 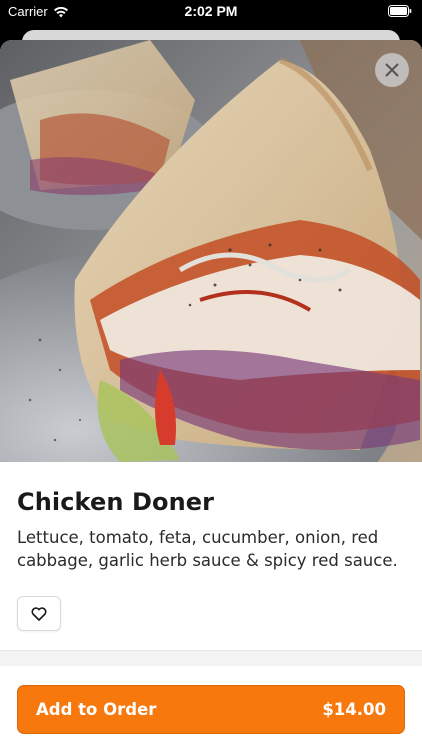 I want to click on close-button, so click(x=392, y=70).